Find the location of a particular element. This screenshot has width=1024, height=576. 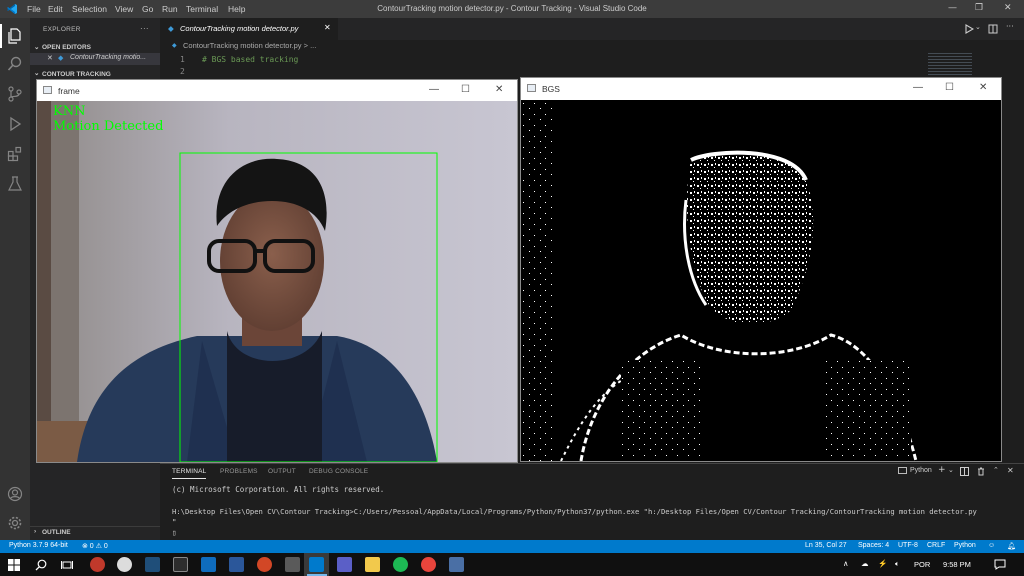

run-file-icon is located at coordinates (969, 29).